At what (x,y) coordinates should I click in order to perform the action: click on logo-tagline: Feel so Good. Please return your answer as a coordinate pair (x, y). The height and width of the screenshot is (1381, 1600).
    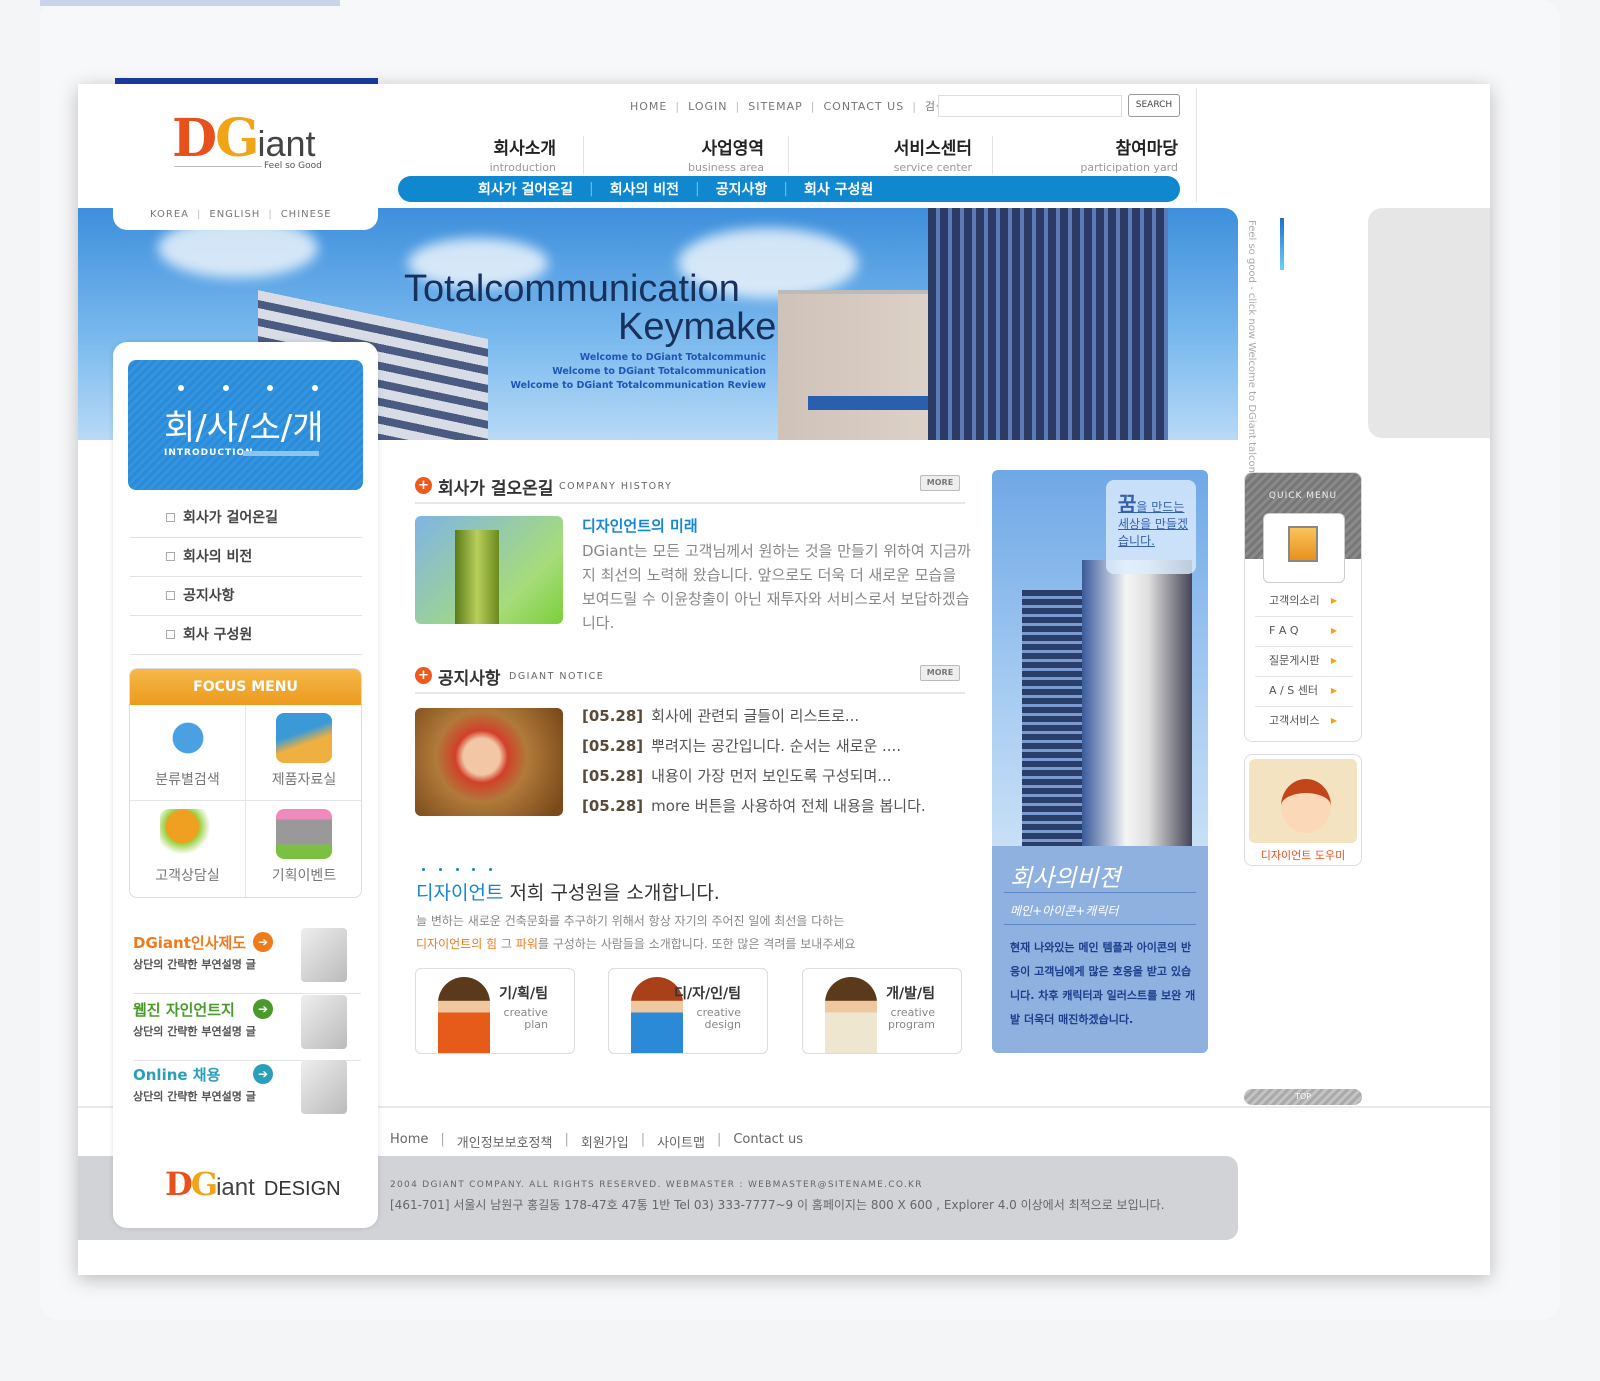
    Looking at the image, I should click on (293, 166).